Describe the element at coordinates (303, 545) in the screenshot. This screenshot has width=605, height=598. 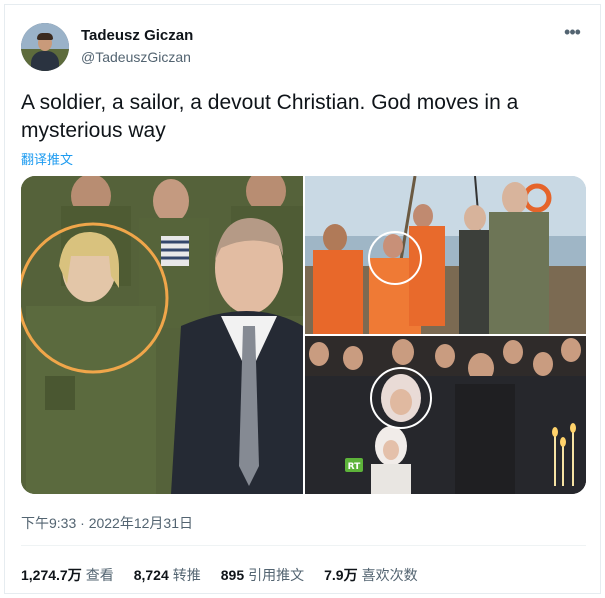
I see `divider` at that location.